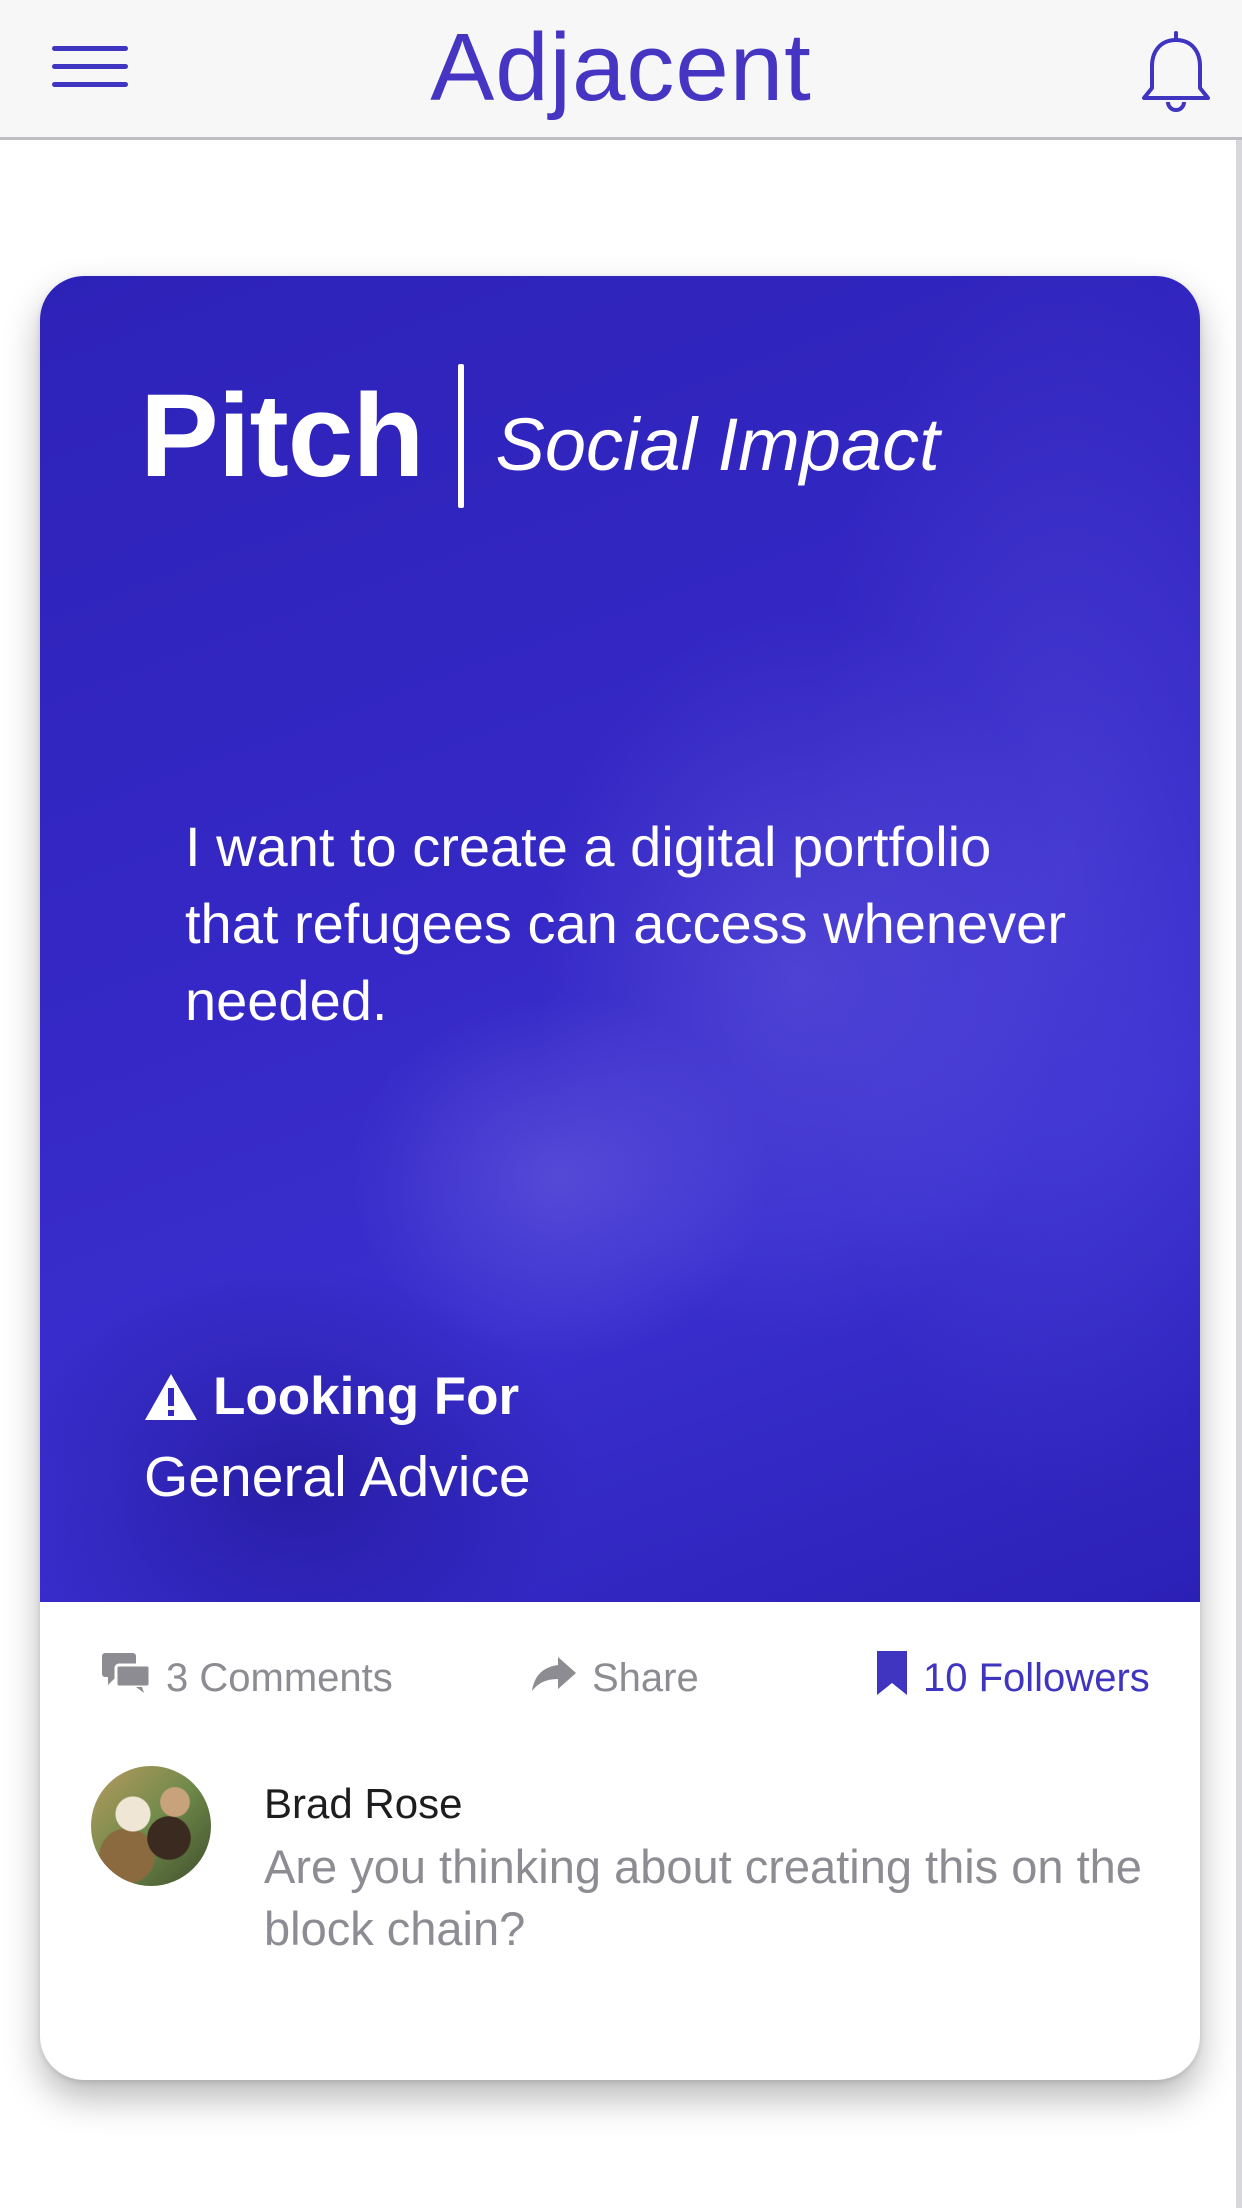 The width and height of the screenshot is (1242, 2208). What do you see at coordinates (133, 1678) in the screenshot?
I see `comments-icon` at bounding box center [133, 1678].